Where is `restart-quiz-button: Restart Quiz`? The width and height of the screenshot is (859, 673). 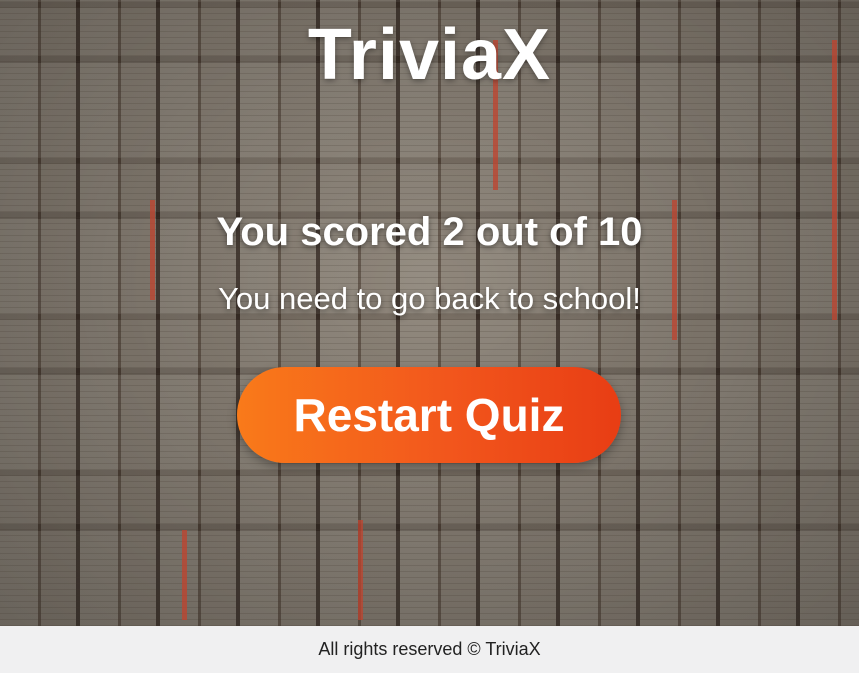 restart-quiz-button: Restart Quiz is located at coordinates (429, 415).